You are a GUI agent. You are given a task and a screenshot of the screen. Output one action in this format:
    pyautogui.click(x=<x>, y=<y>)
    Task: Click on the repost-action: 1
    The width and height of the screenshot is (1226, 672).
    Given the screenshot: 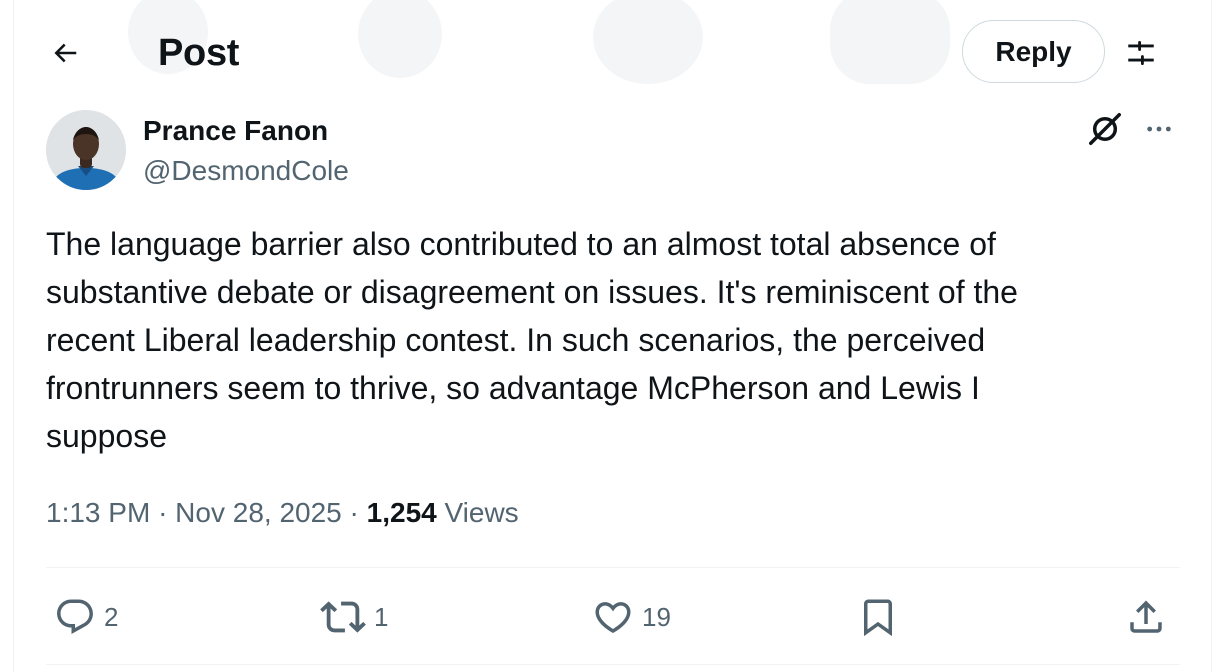 What is the action you would take?
    pyautogui.click(x=354, y=617)
    